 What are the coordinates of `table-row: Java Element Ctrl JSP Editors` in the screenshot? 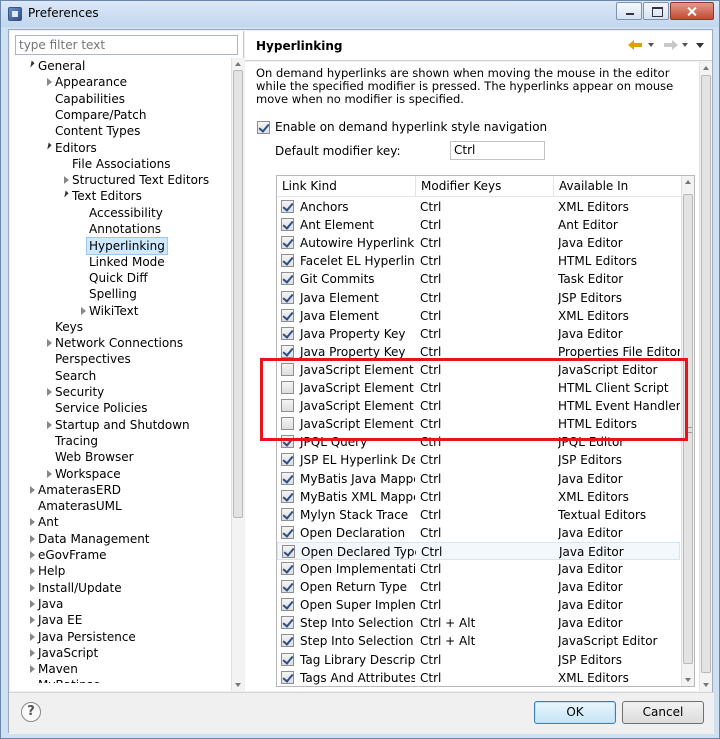 It's located at (478, 298).